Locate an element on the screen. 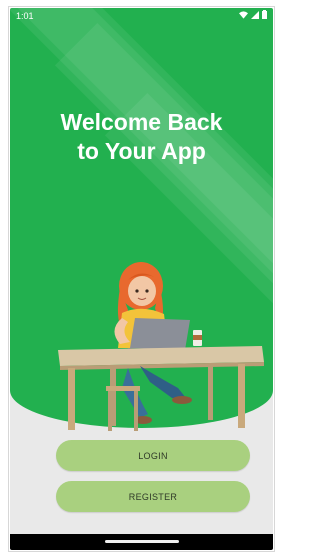  register-button-label: REGISTER is located at coordinates (153, 496).